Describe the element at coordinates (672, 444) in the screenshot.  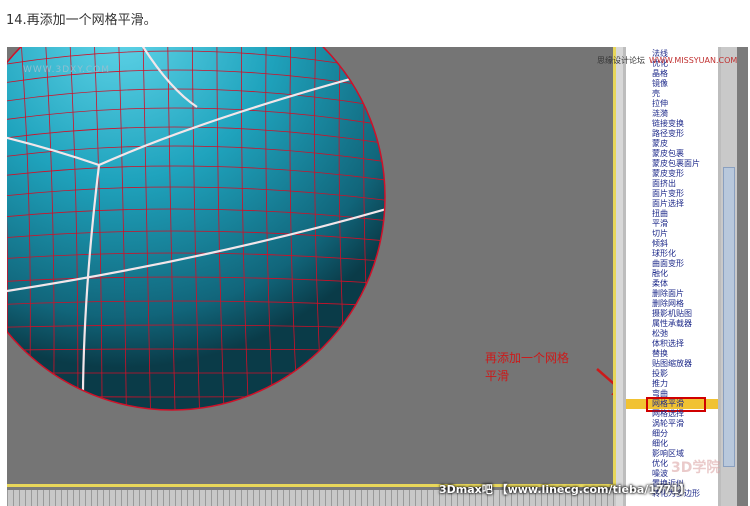
I see `modifier-list-item: 细化` at that location.